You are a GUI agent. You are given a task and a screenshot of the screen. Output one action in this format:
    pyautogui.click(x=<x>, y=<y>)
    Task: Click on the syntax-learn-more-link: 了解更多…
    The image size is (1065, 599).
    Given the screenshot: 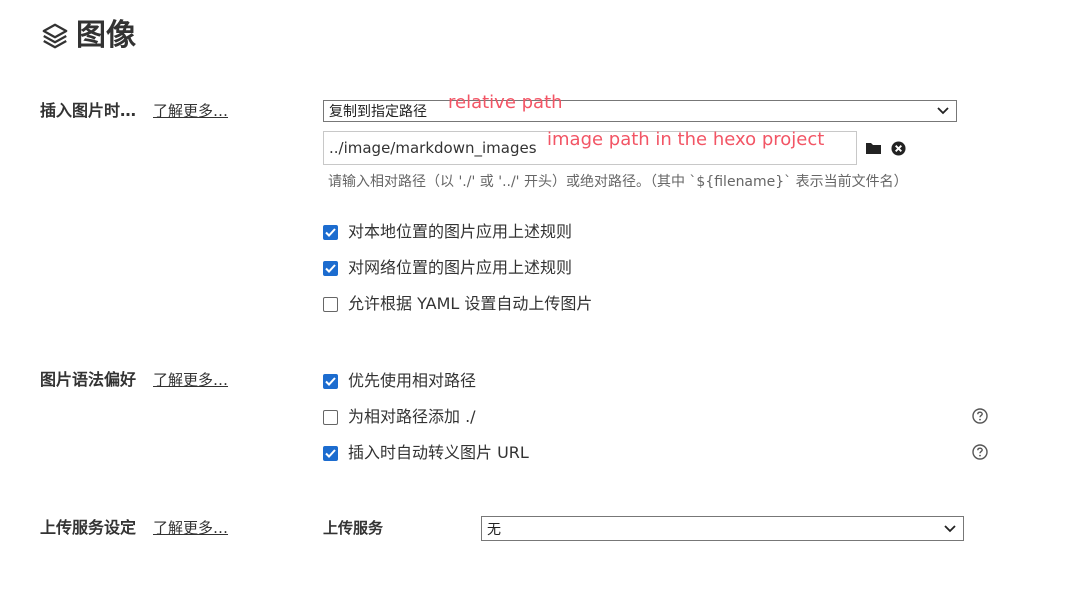 What is the action you would take?
    pyautogui.click(x=190, y=380)
    